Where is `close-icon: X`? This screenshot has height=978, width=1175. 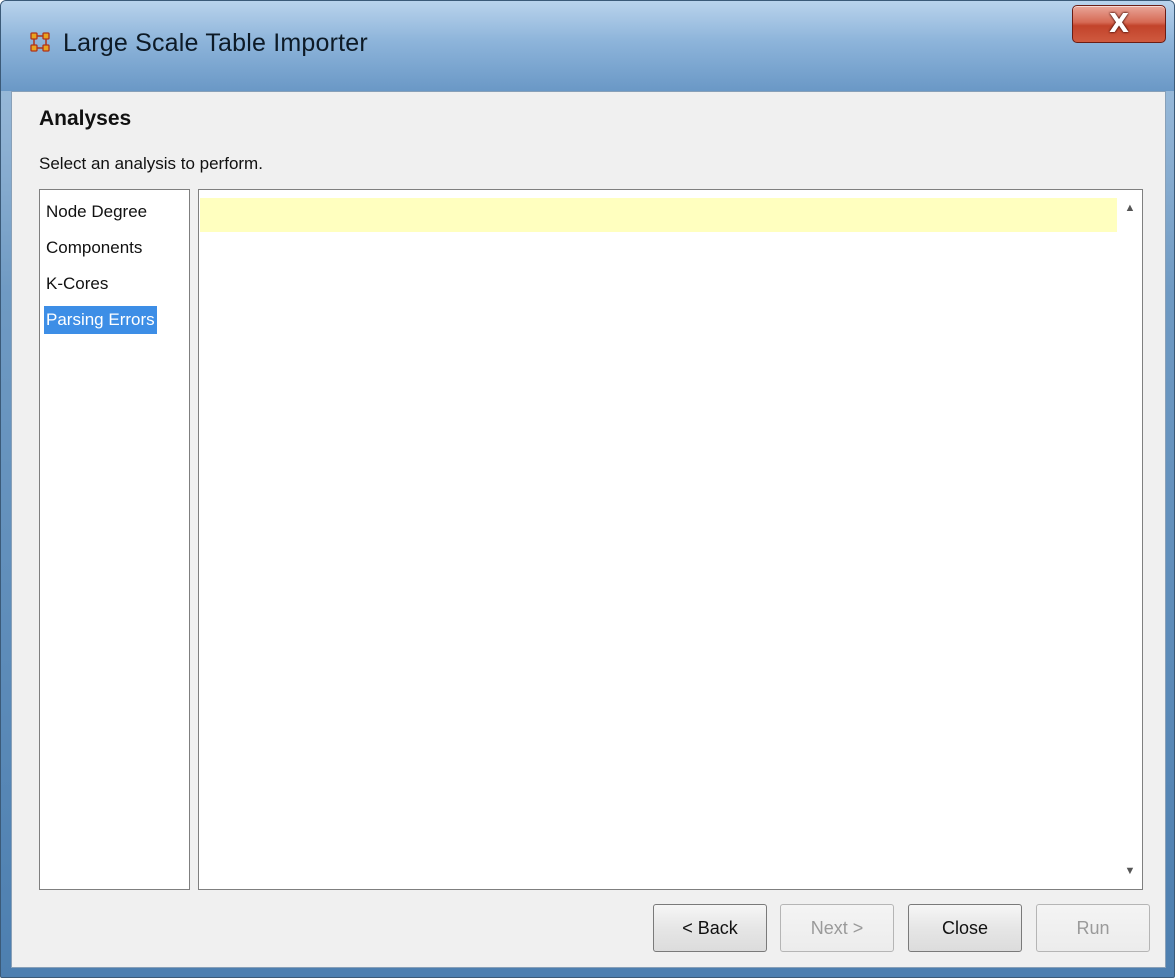
close-icon: X is located at coordinates (1119, 24).